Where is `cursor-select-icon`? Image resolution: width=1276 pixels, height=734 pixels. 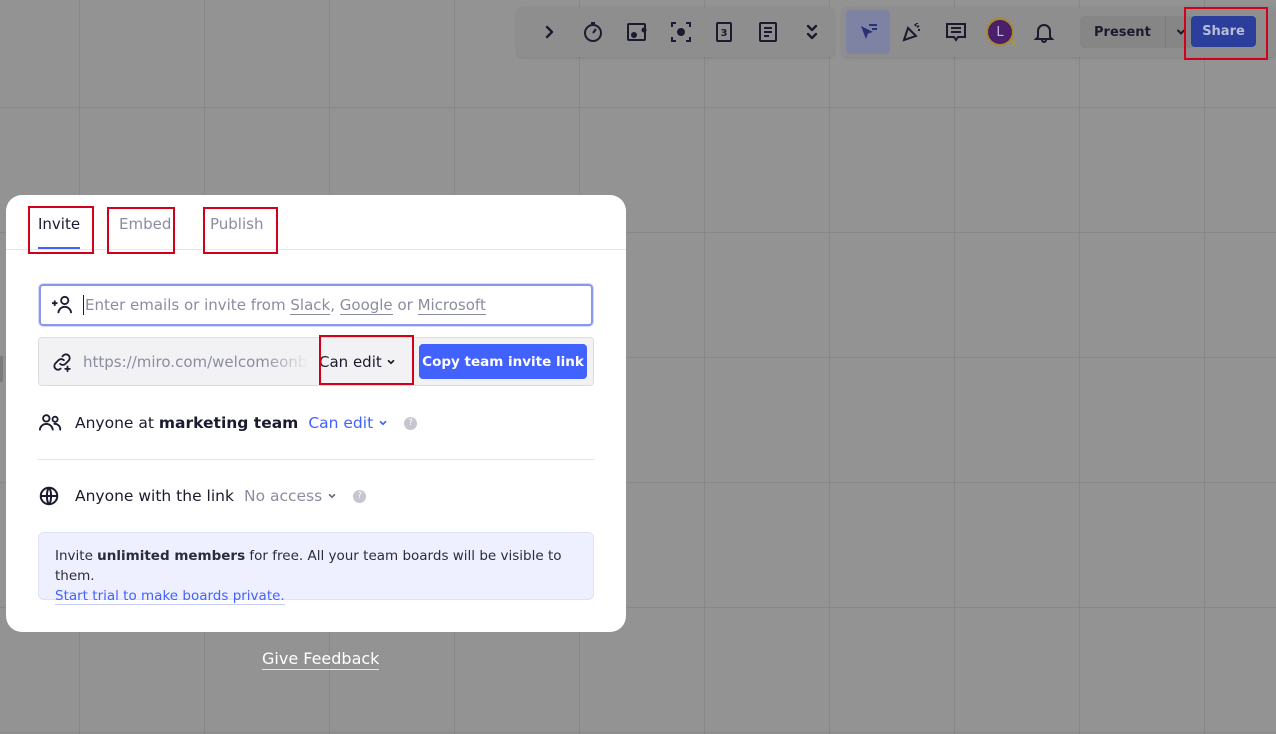 cursor-select-icon is located at coordinates (869, 31).